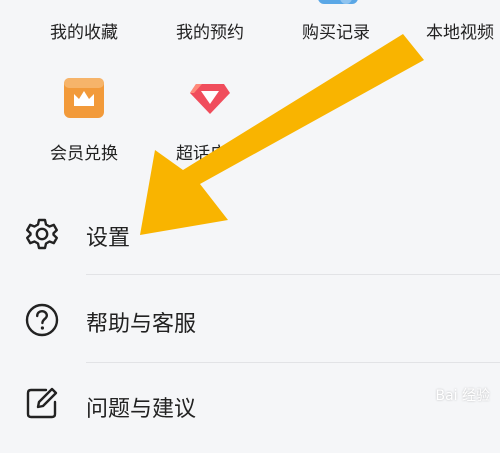  I want to click on menu-item-feedback-label: 问题与建议, so click(141, 409).